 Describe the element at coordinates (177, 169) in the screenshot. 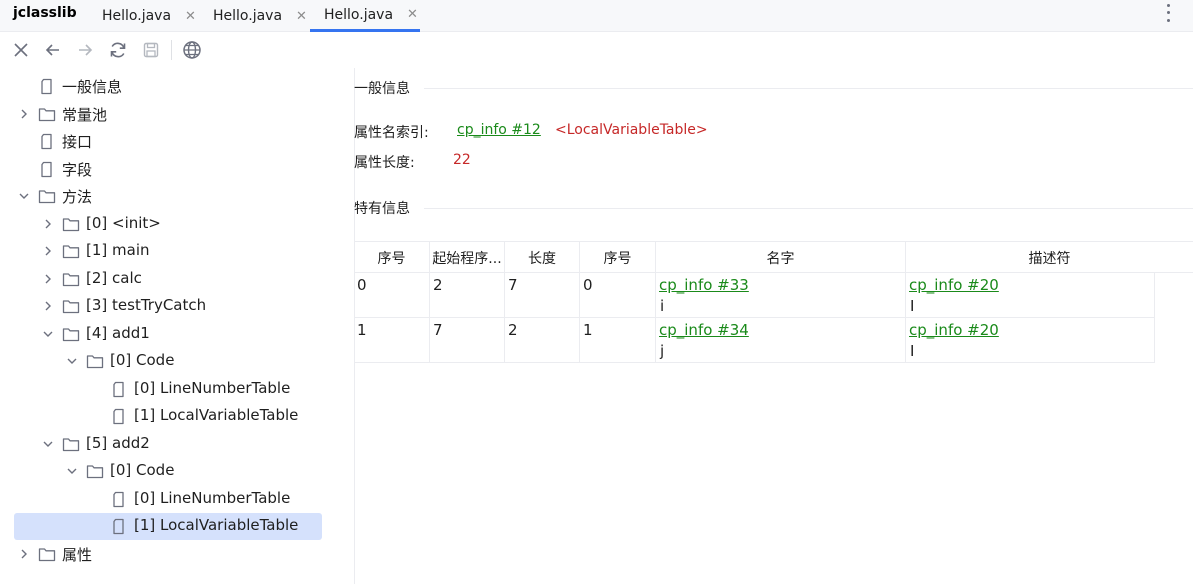

I see `tree-item: 字段` at that location.